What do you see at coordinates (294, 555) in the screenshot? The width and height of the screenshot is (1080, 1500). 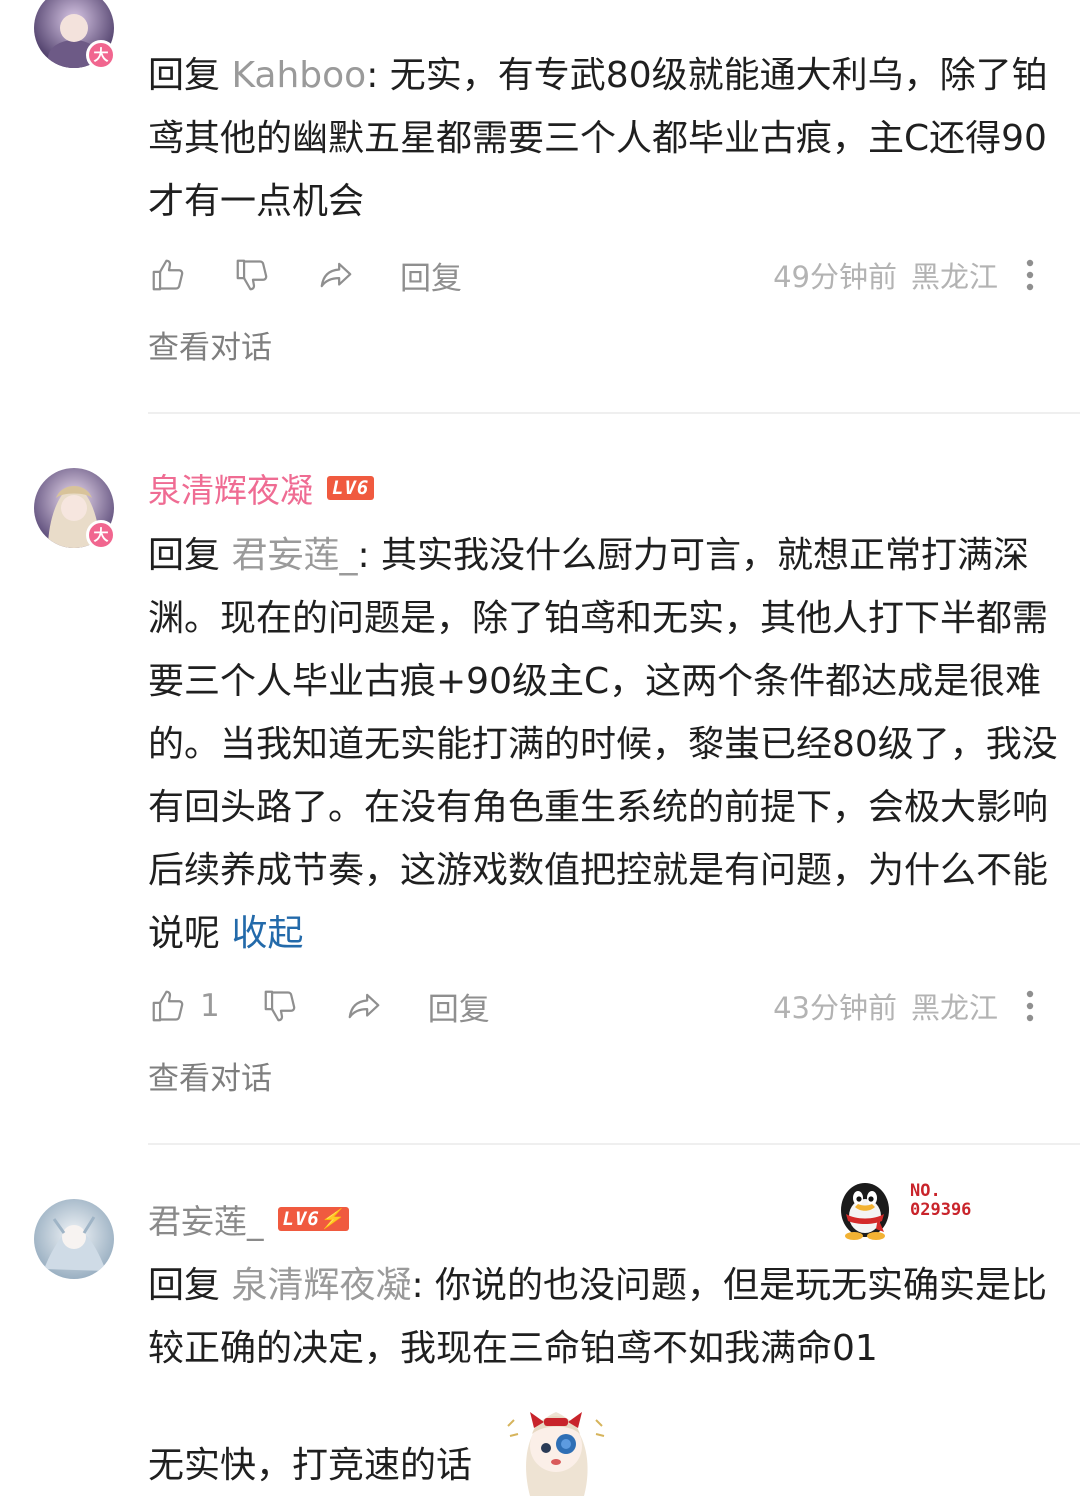 I see `reply-target-link: 君妄莲_` at bounding box center [294, 555].